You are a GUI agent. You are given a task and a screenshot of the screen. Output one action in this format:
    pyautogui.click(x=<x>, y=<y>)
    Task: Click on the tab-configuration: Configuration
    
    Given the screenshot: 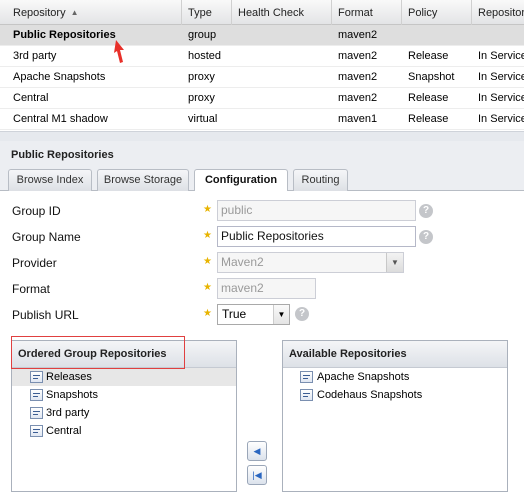 What is the action you would take?
    pyautogui.click(x=241, y=180)
    